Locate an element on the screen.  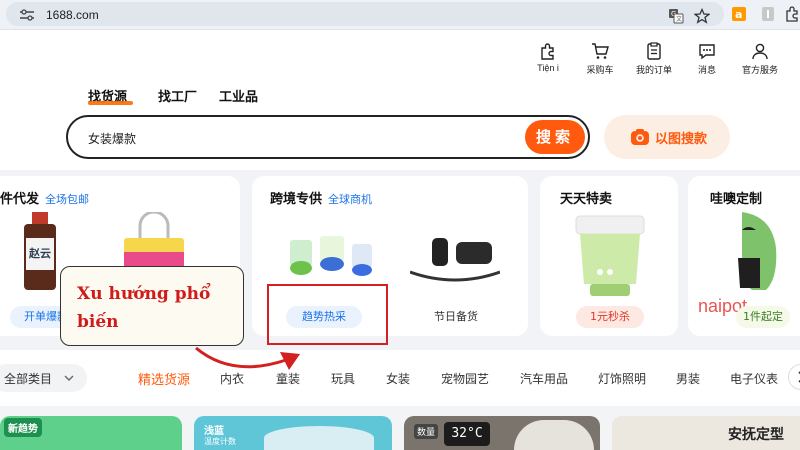
extensions-puzzle-icon is located at coordinates (792, 14).